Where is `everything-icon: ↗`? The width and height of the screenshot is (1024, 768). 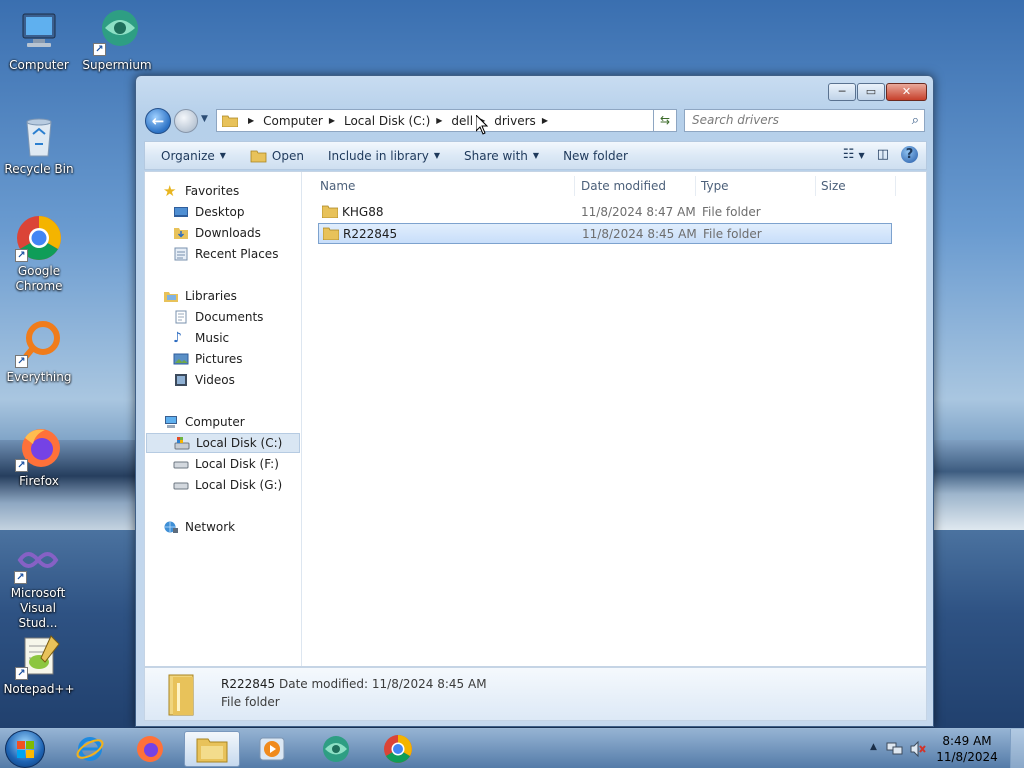 everything-icon: ↗ is located at coordinates (39, 344).